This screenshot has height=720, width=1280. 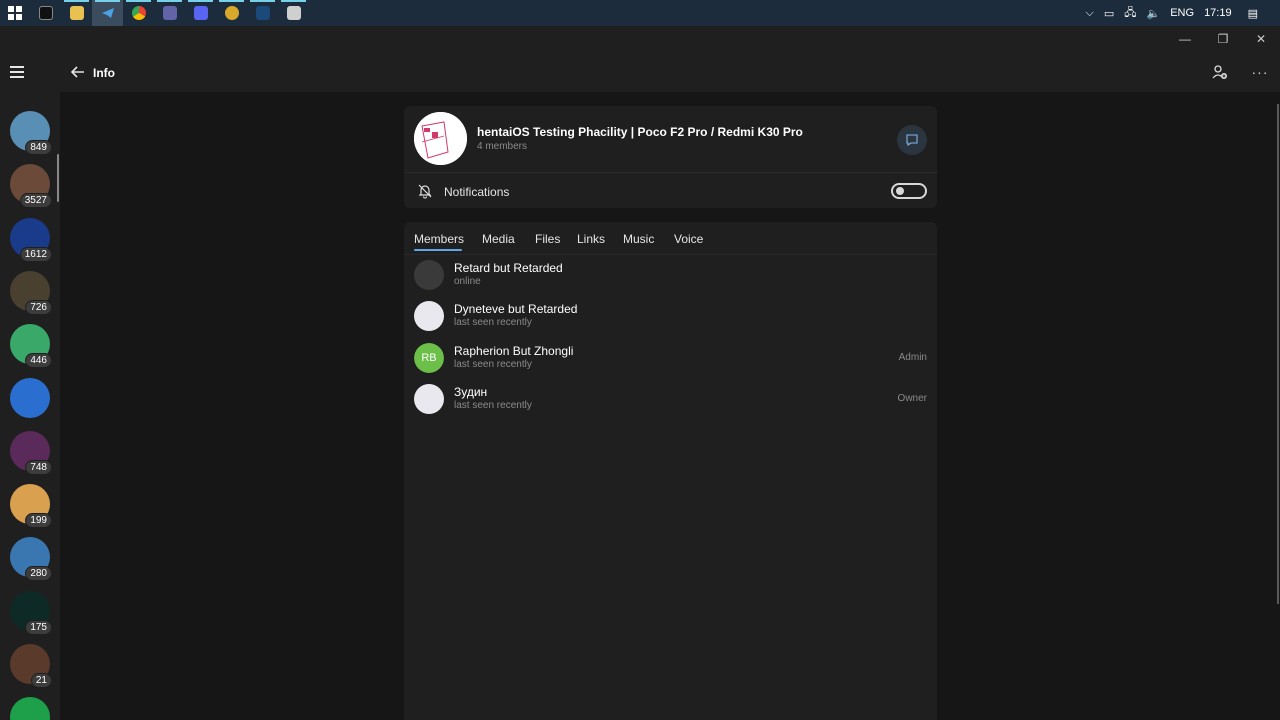 I want to click on discord-icon, so click(x=200, y=13).